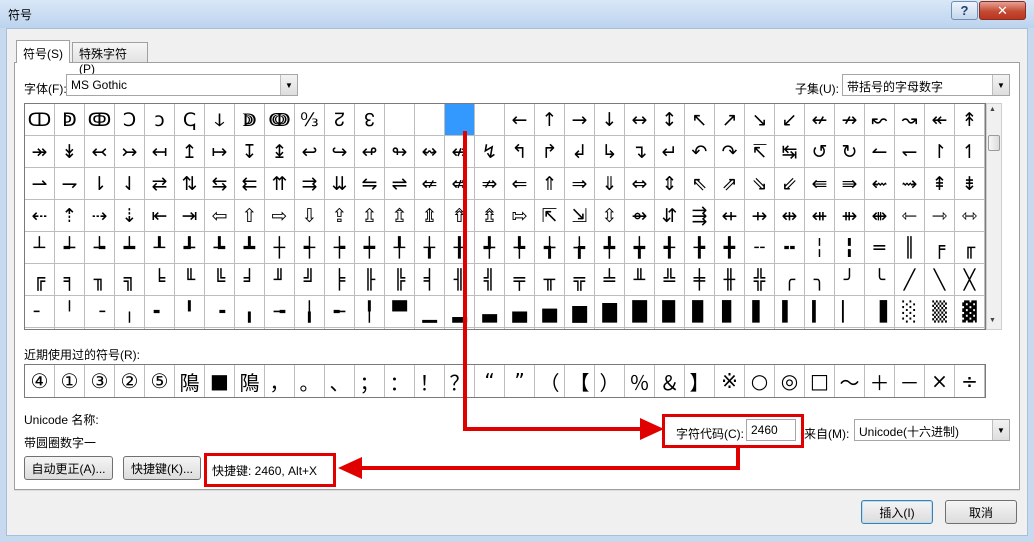  What do you see at coordinates (520, 216) in the screenshot?
I see `symbol-cell: ⇰` at bounding box center [520, 216].